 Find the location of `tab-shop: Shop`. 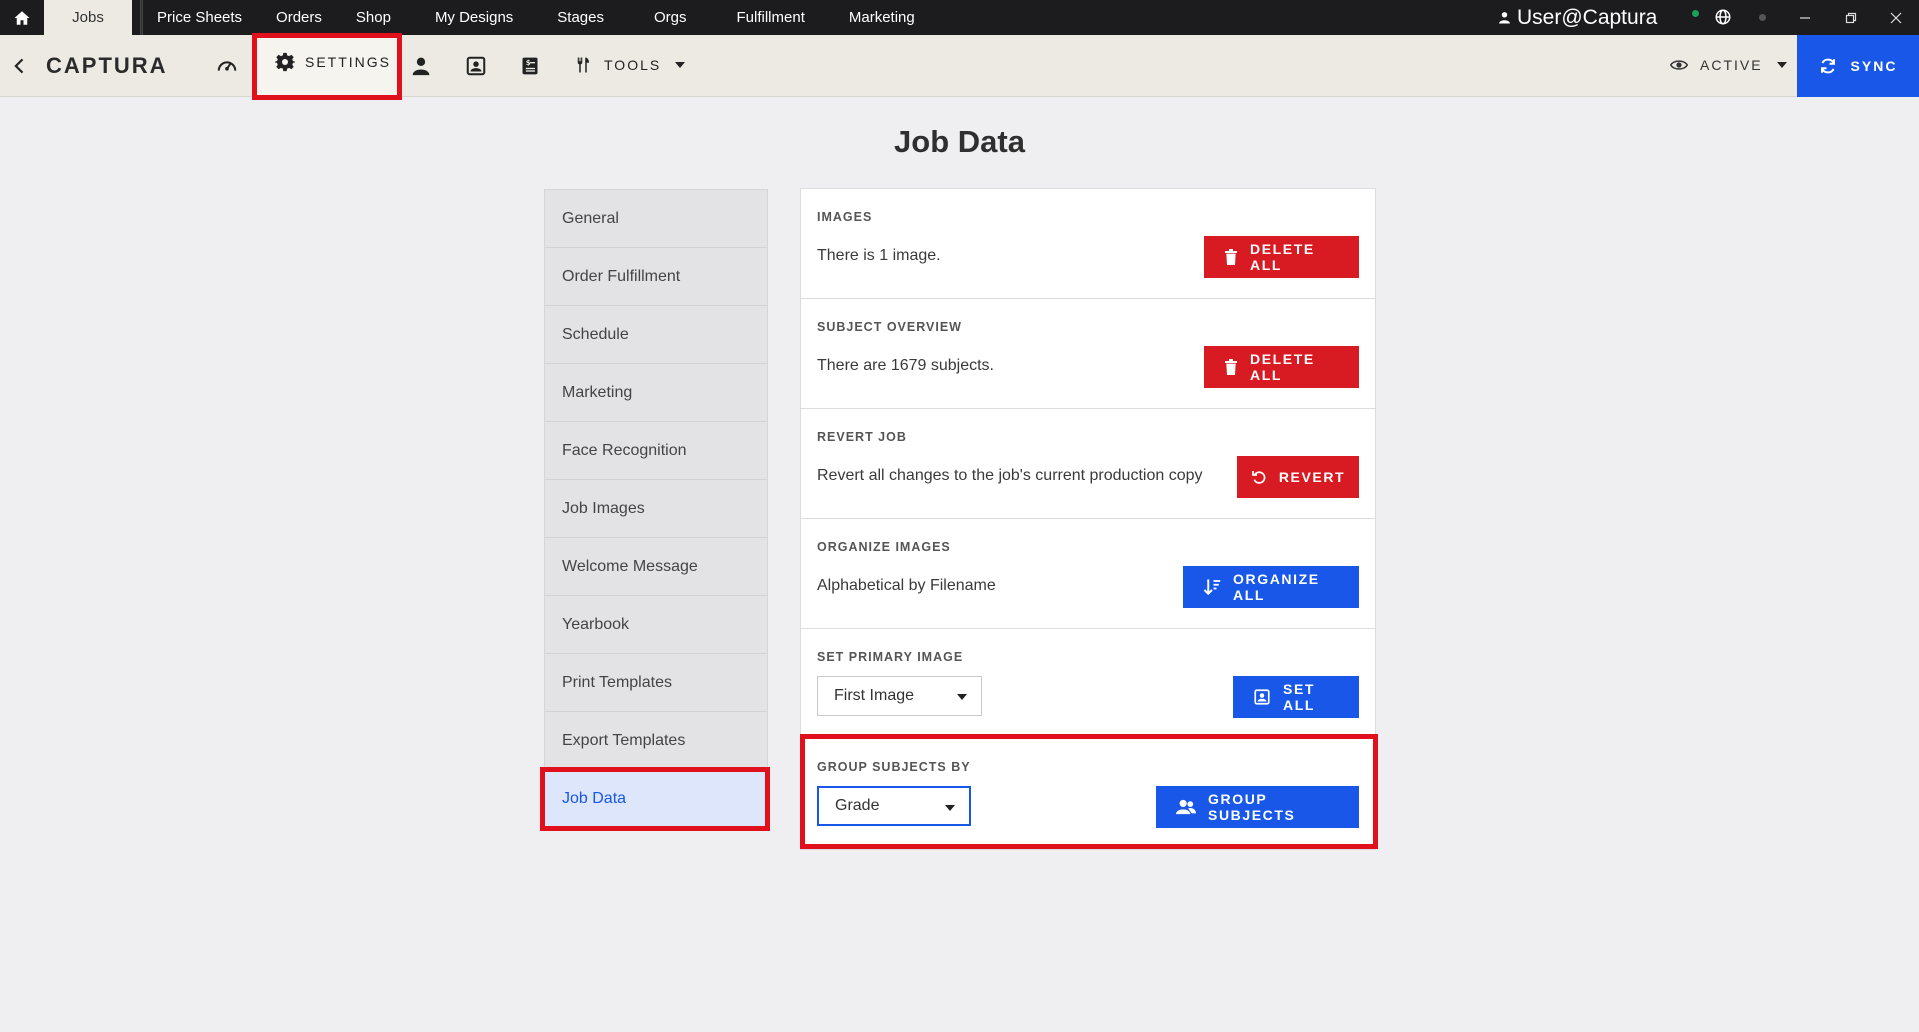

tab-shop: Shop is located at coordinates (395, 17).